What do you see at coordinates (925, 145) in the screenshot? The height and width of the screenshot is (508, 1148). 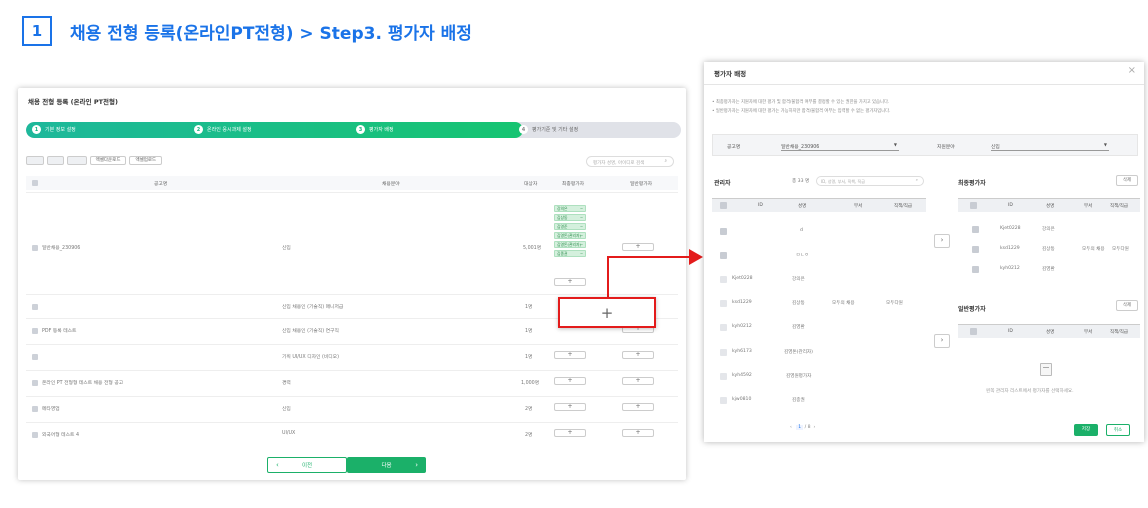 I see `filter-bar: 공고명 일반채용_230906 ▼ 지원분야 신입 ▼` at bounding box center [925, 145].